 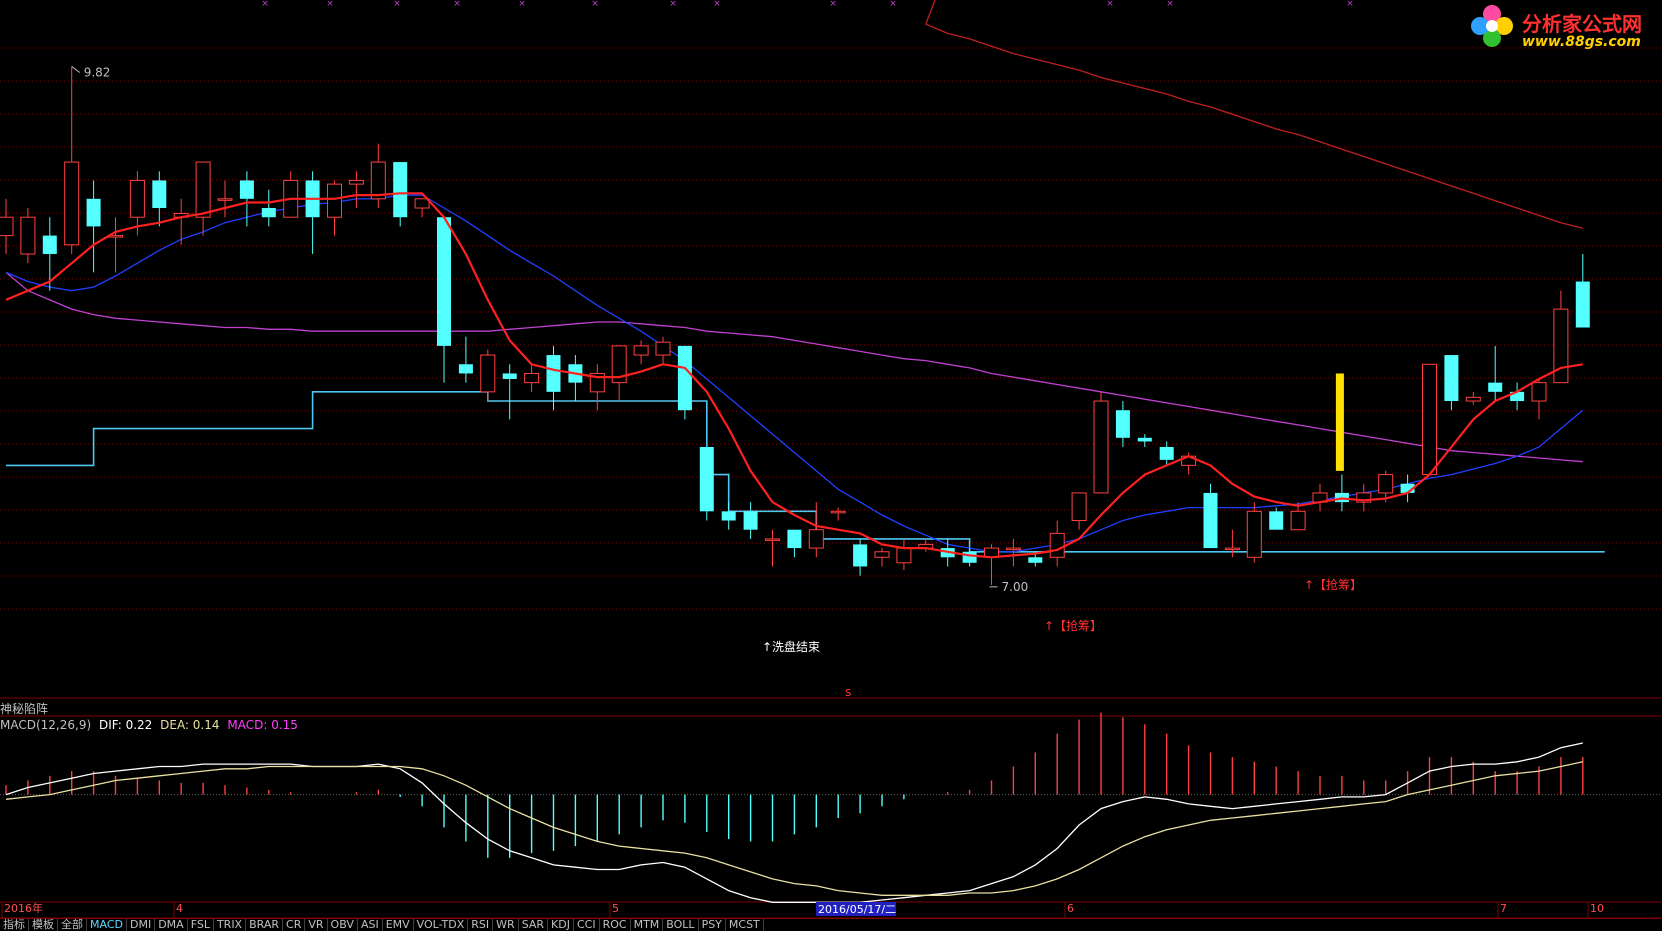 What do you see at coordinates (615, 925) in the screenshot?
I see `toolbar-tab-roc: ROC` at bounding box center [615, 925].